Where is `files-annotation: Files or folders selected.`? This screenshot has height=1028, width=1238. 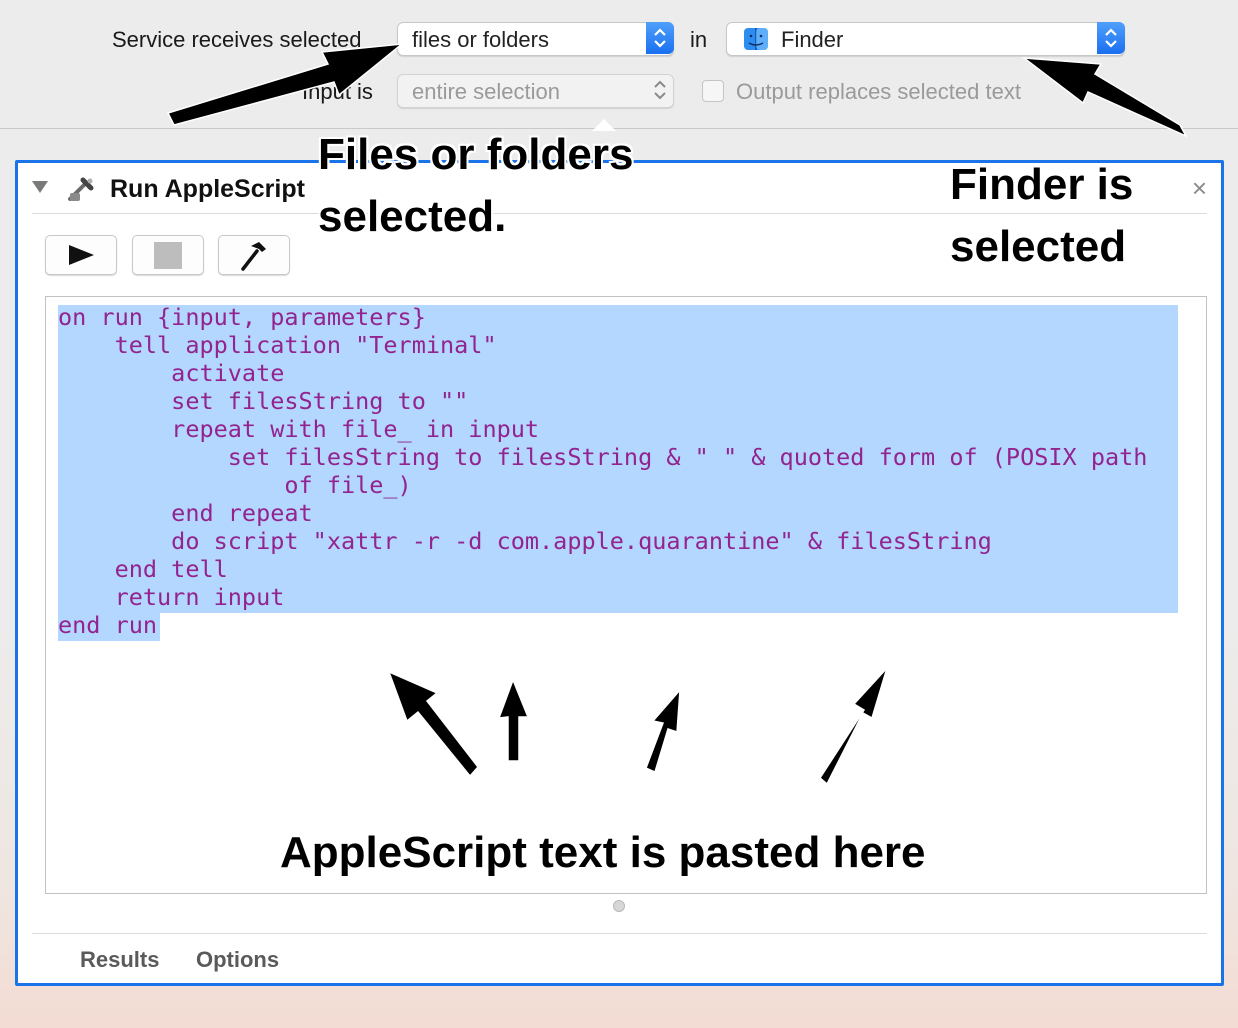
files-annotation: Files or folders selected. is located at coordinates (475, 185).